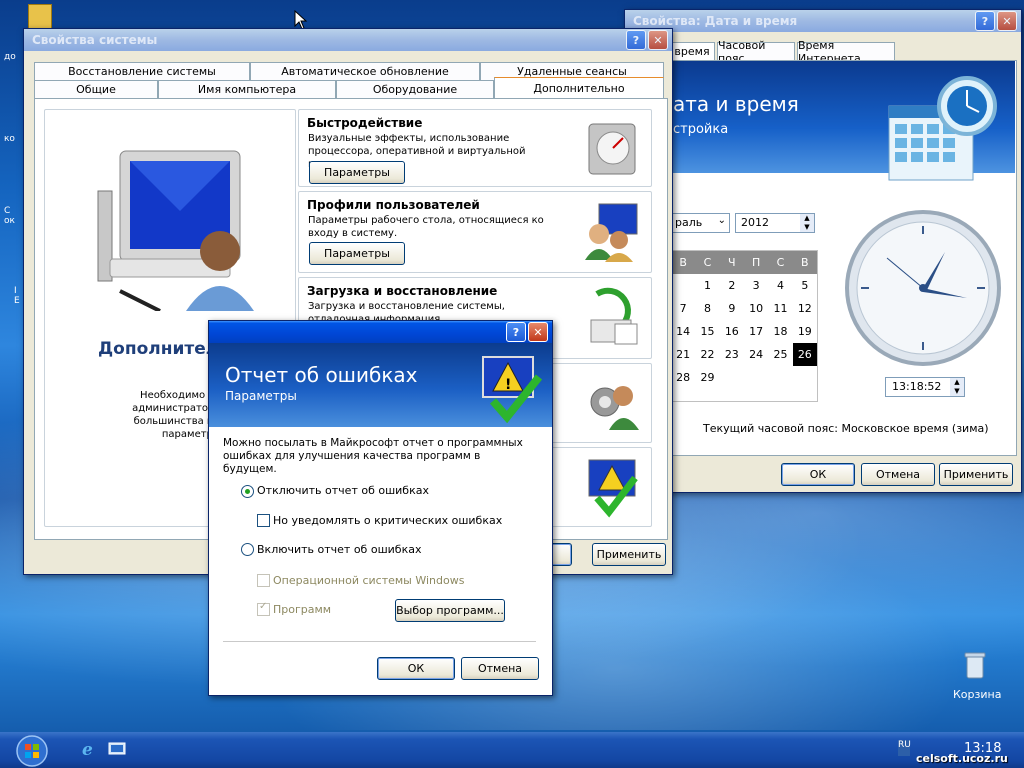 Image resolution: width=1024 pixels, height=768 pixels. What do you see at coordinates (756, 308) in the screenshot?
I see `calendar-day: 10` at bounding box center [756, 308].